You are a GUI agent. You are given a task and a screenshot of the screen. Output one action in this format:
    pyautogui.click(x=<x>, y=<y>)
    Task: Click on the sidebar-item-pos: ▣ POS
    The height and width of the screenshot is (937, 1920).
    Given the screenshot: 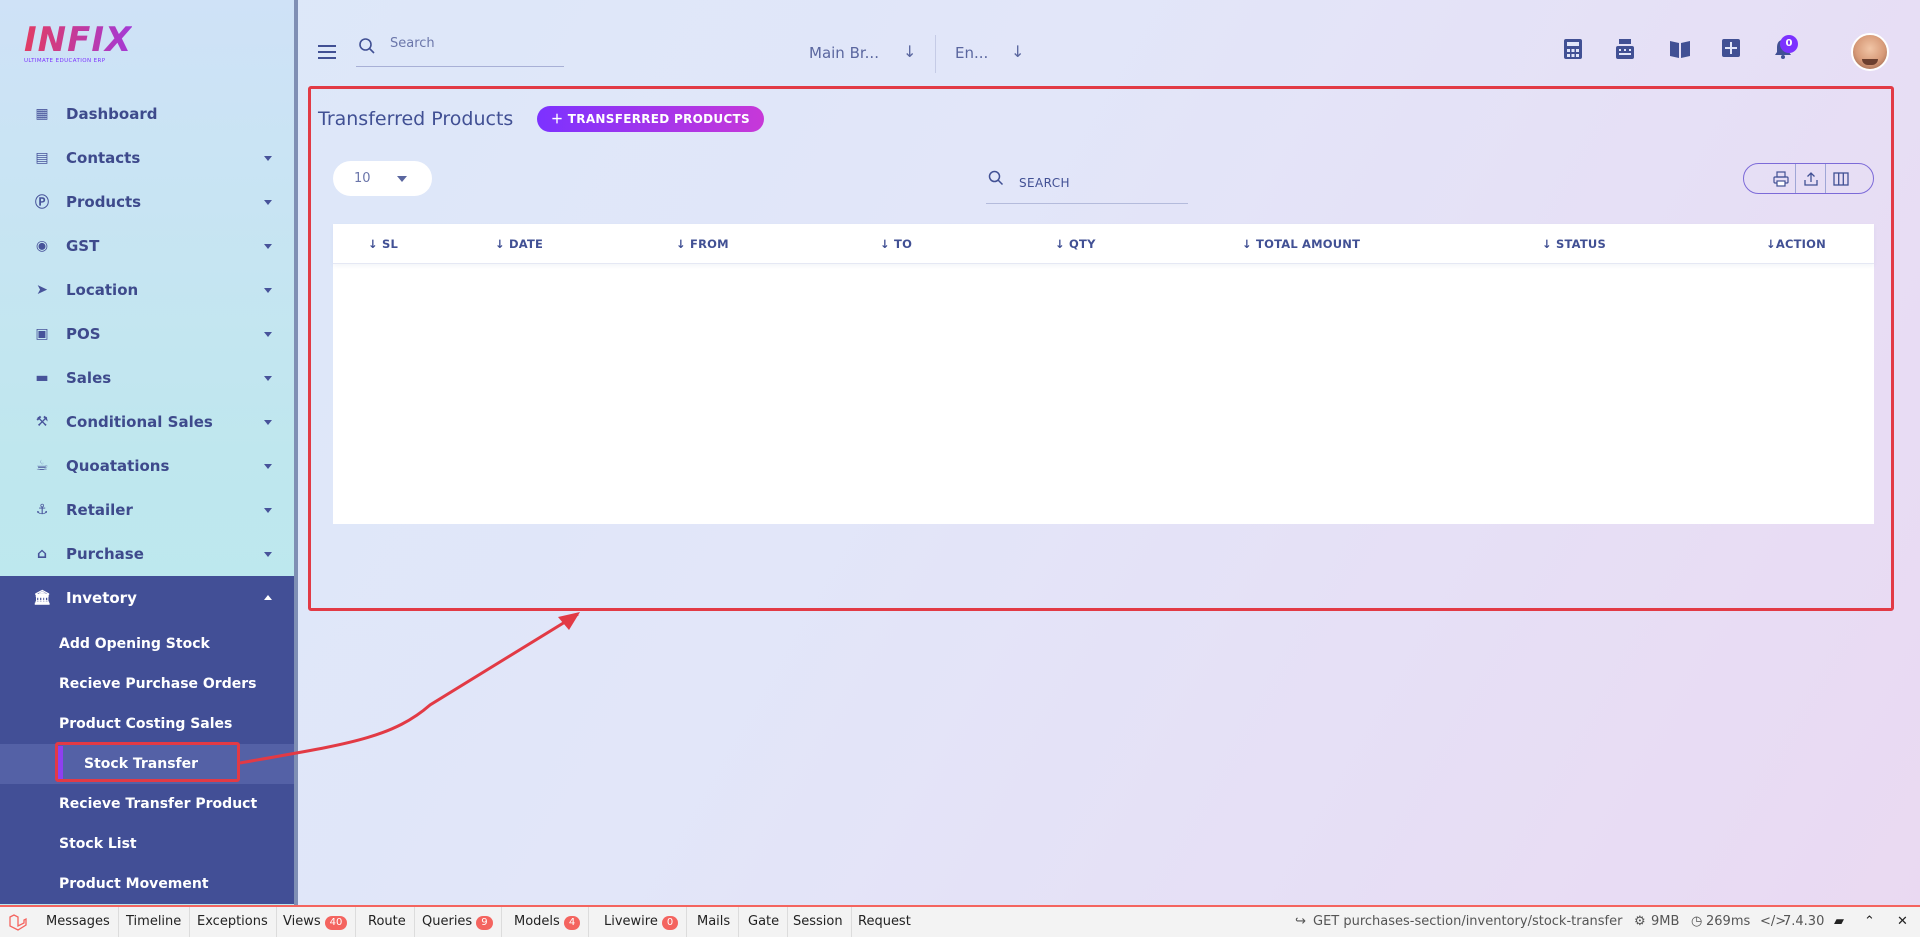 What is the action you would take?
    pyautogui.click(x=147, y=334)
    